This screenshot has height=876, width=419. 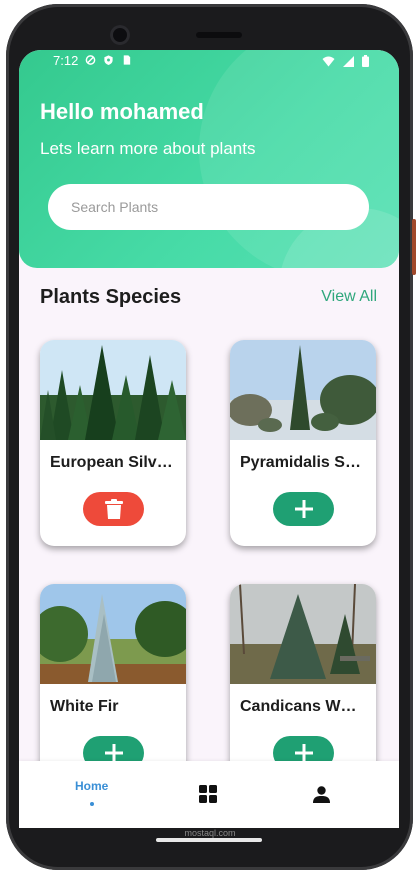 What do you see at coordinates (209, 61) in the screenshot?
I see `status-bar: 7:12` at bounding box center [209, 61].